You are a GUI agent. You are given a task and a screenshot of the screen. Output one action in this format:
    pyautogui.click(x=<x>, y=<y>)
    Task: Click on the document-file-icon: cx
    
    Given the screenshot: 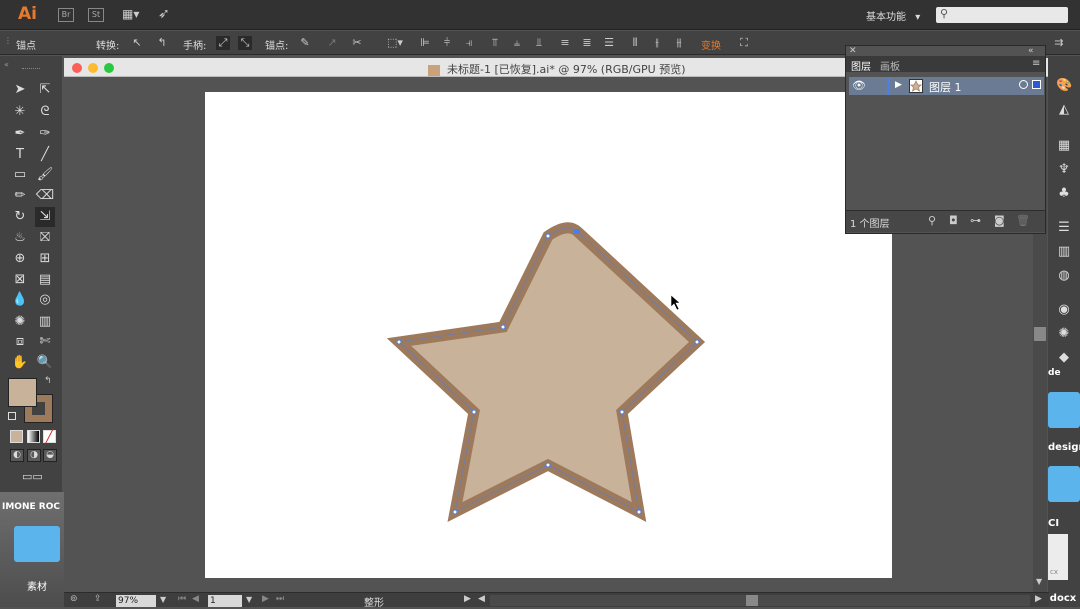 What is the action you would take?
    pyautogui.click(x=1058, y=557)
    